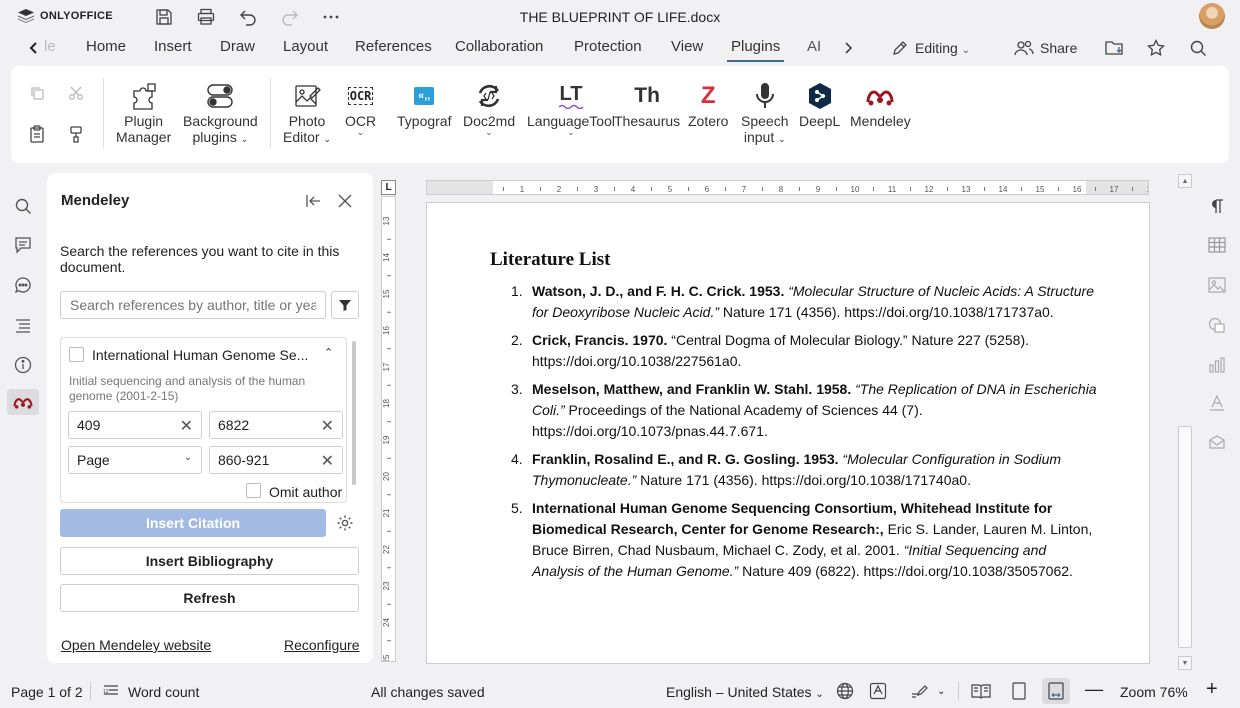 This screenshot has width=1240, height=708. What do you see at coordinates (388, 429) in the screenshot?
I see `vertical-ruler: 13 14 15 16 17 18 19 20 21 22 23 24 25` at bounding box center [388, 429].